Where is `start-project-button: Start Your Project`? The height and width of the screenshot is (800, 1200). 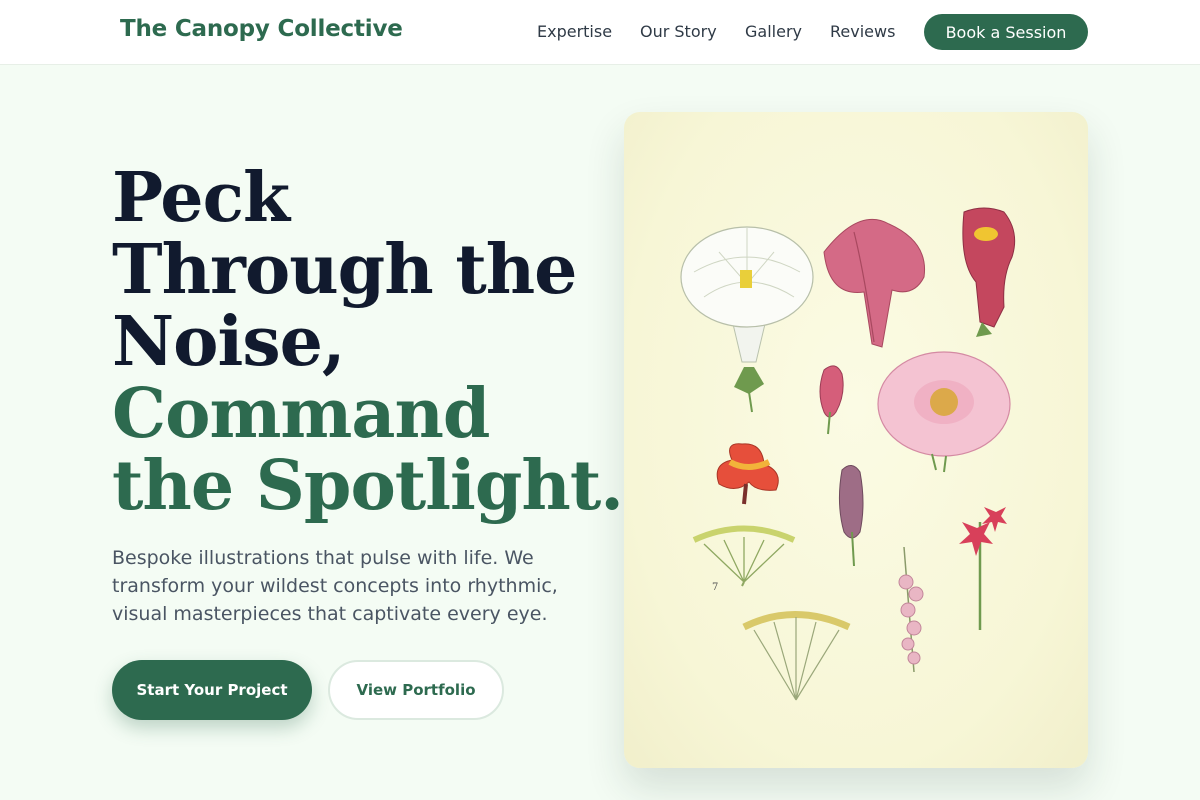
start-project-button: Start Your Project is located at coordinates (212, 690).